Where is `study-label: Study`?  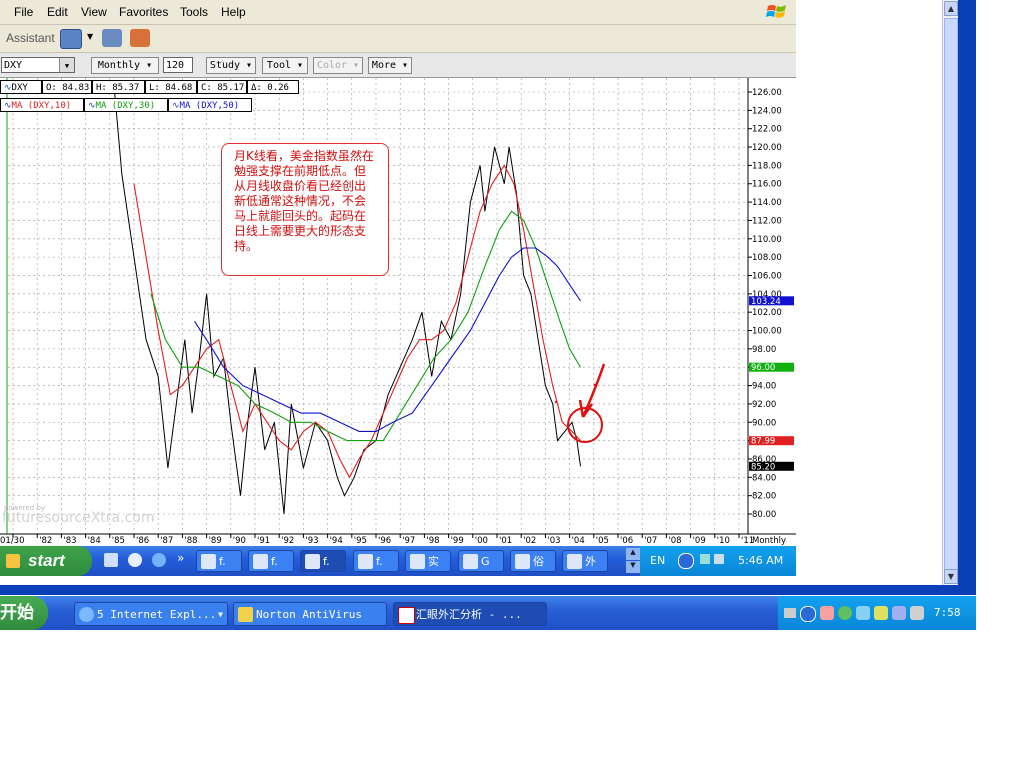
study-label: Study is located at coordinates (225, 65).